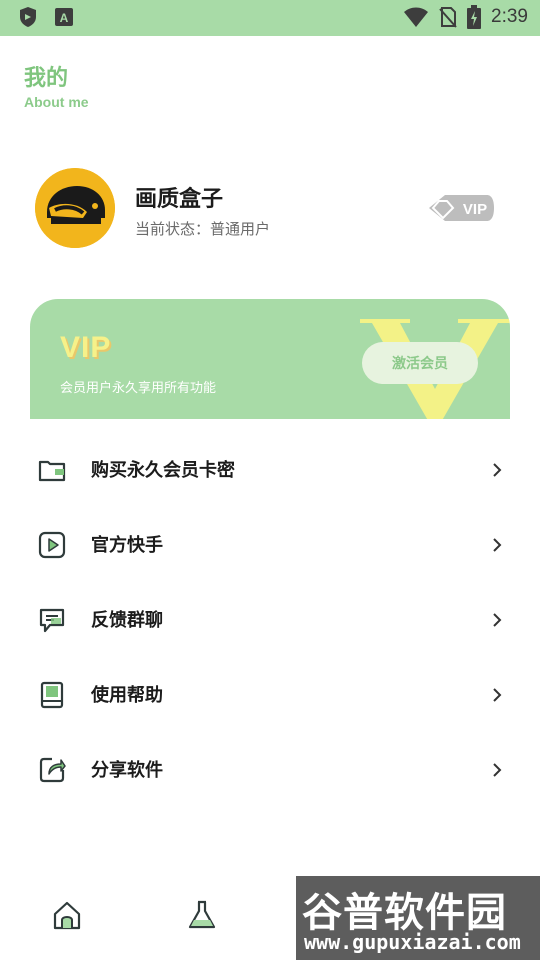  Describe the element at coordinates (416, 17) in the screenshot. I see `wifi-icon` at that location.